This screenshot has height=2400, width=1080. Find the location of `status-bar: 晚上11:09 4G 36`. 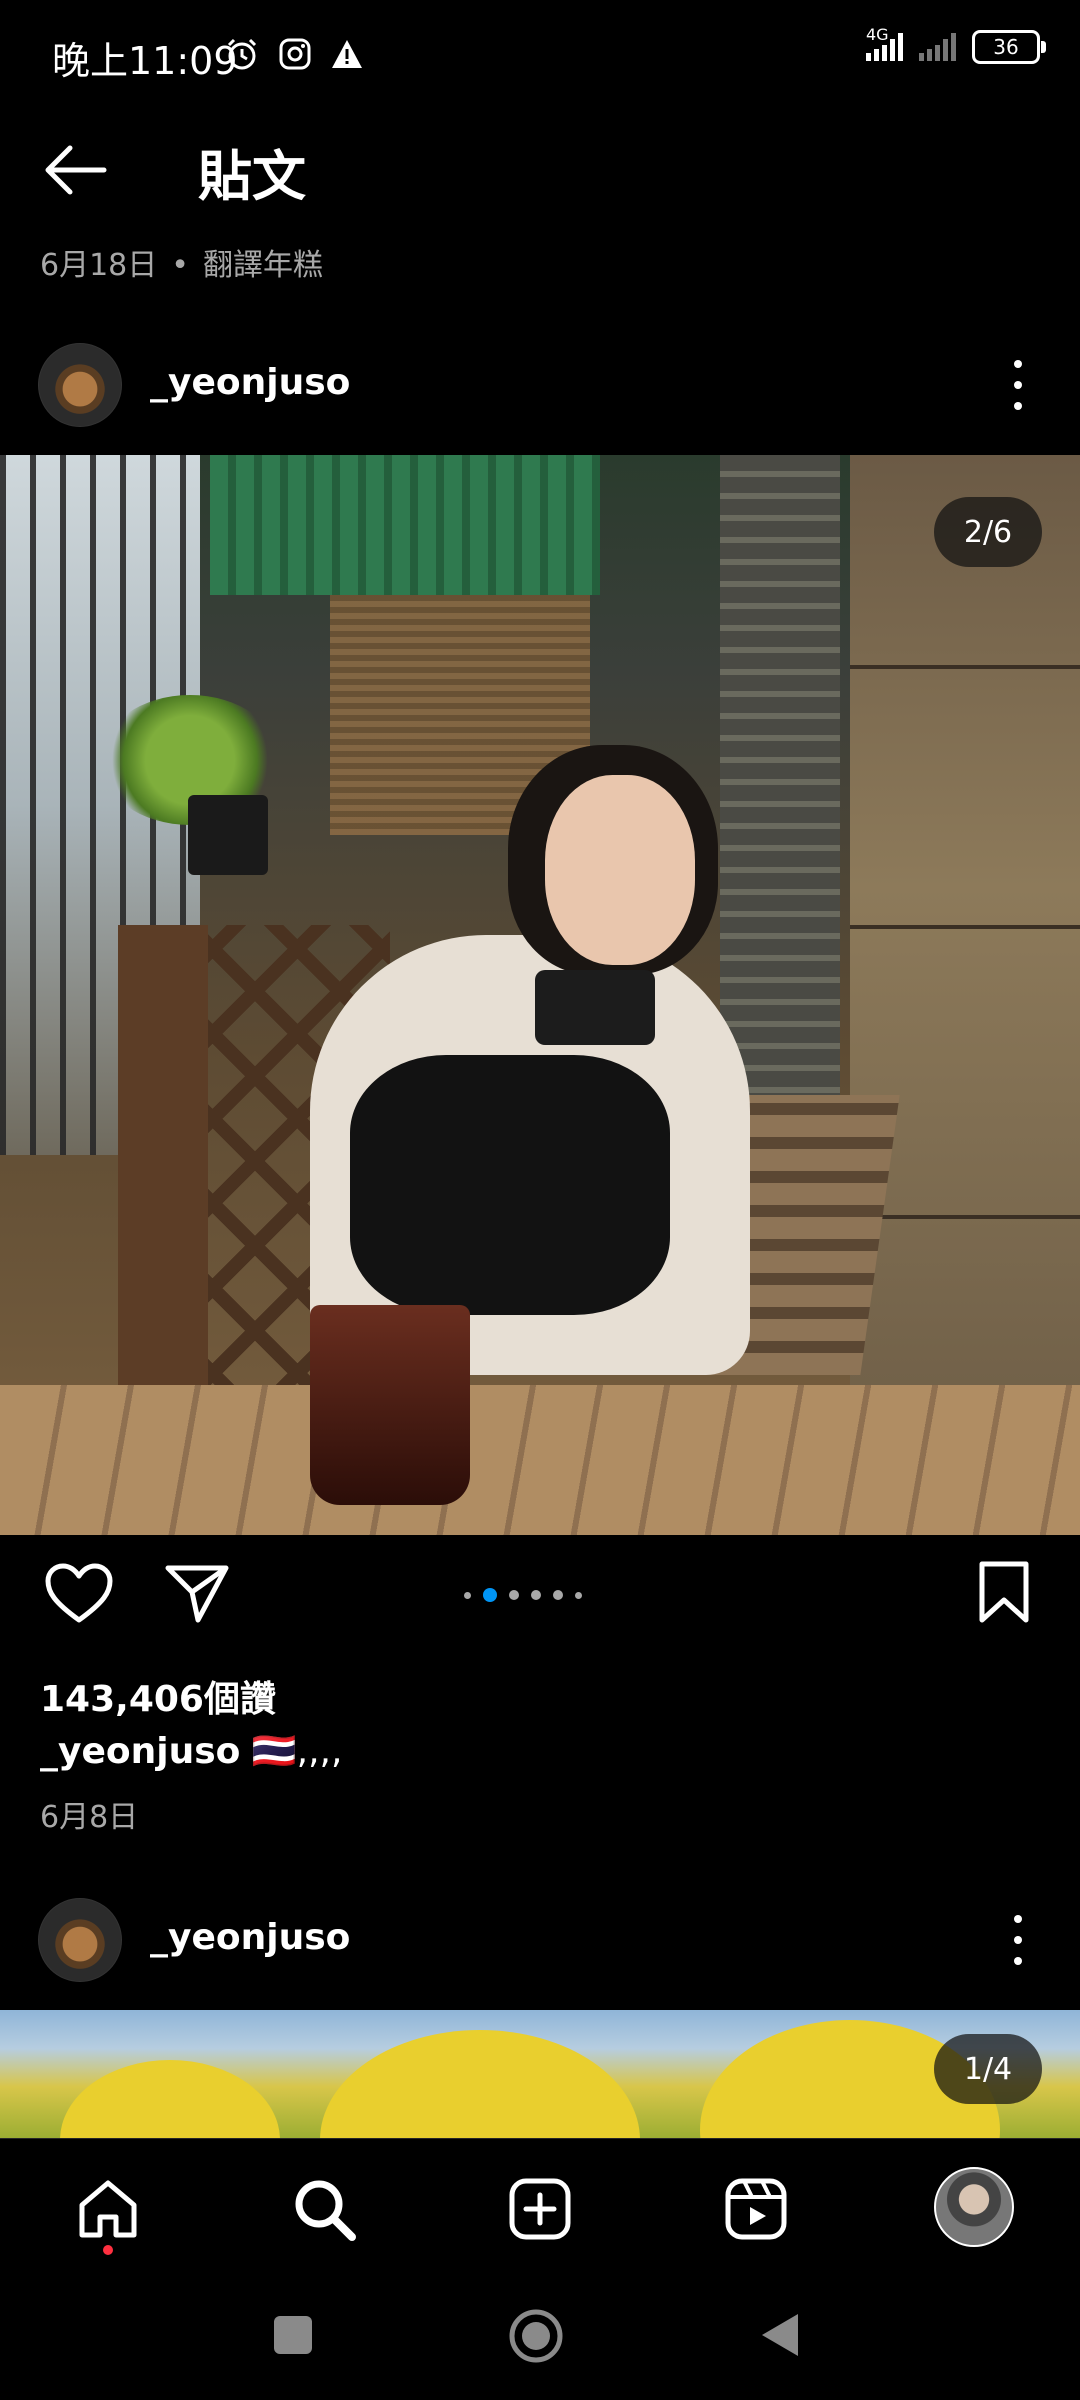

status-bar: 晚上11:09 4G 36 is located at coordinates (540, 55).